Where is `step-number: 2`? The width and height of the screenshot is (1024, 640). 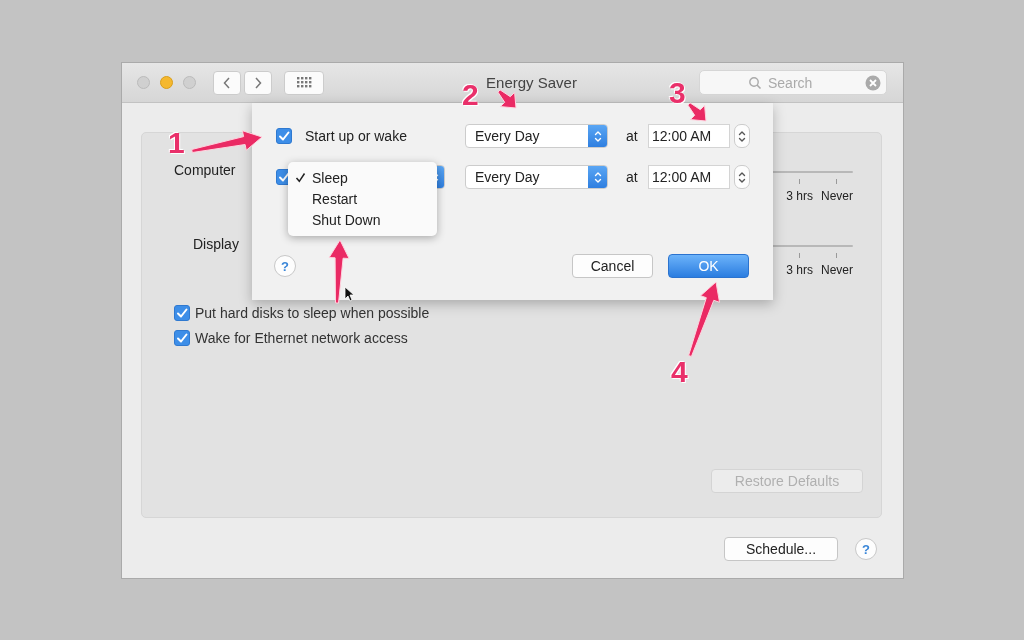
step-number: 2 is located at coordinates (470, 95).